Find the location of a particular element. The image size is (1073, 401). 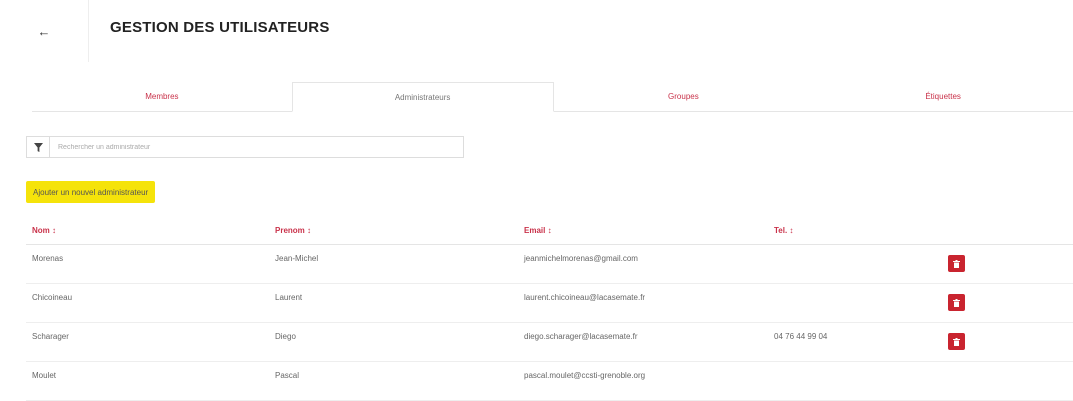

back-arrow-icon: ← is located at coordinates (44, 31).